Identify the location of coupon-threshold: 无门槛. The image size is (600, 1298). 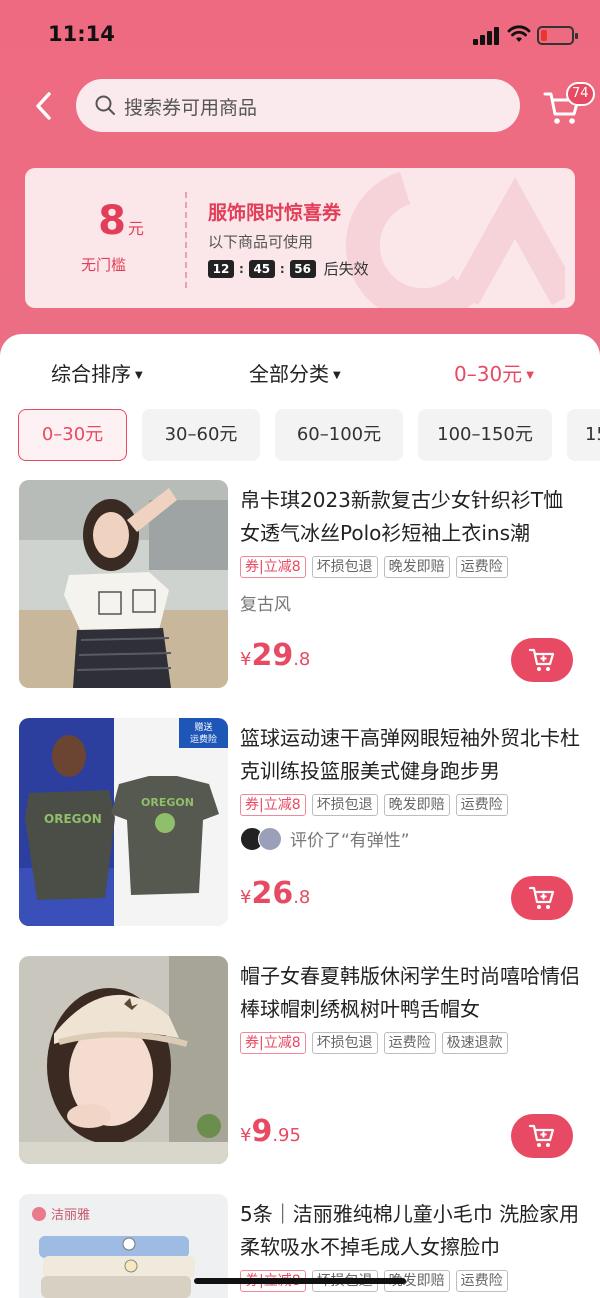
(104, 265).